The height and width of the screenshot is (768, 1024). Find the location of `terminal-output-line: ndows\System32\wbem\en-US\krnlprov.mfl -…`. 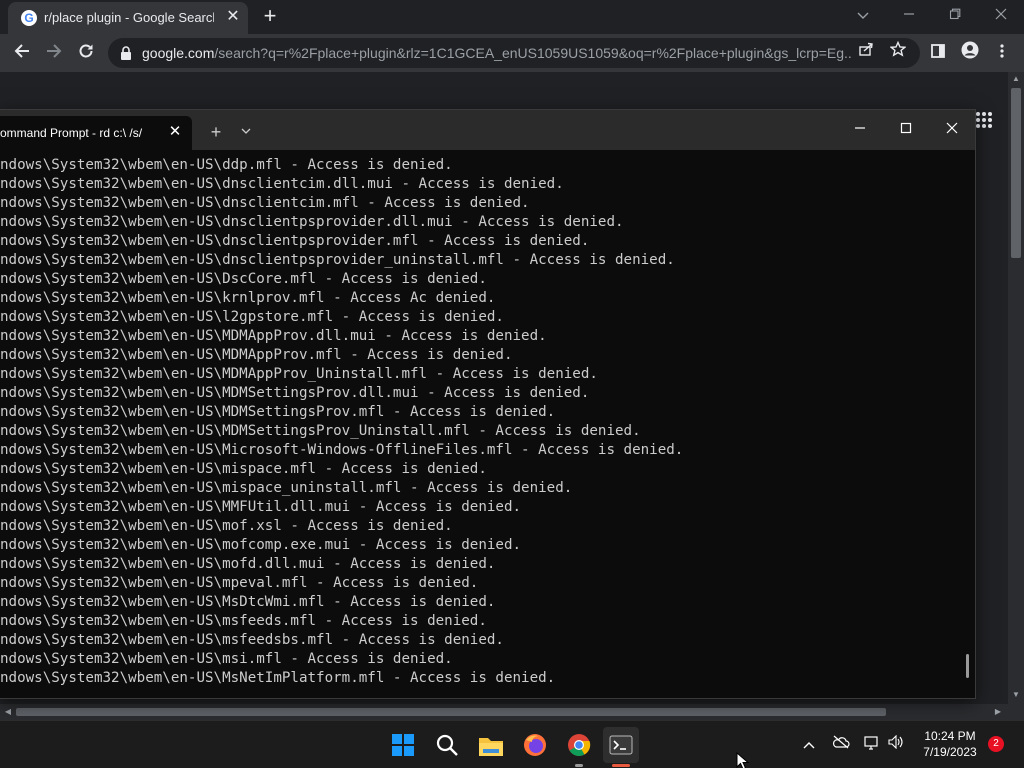

terminal-output-line: ndows\System32\wbem\en-US\krnlprov.mfl -… is located at coordinates (248, 298).